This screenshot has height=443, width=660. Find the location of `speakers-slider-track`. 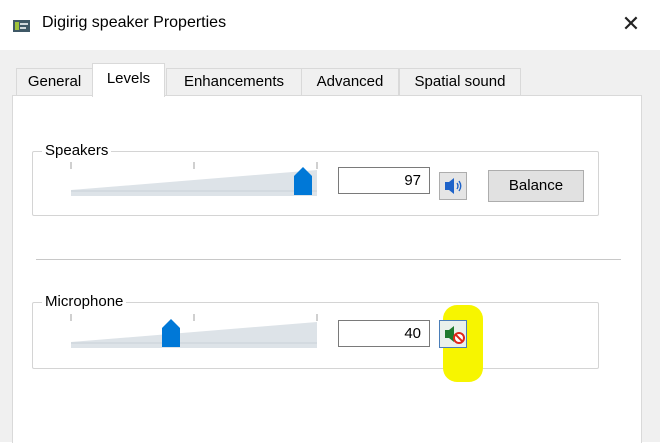

speakers-slider-track is located at coordinates (194, 179).